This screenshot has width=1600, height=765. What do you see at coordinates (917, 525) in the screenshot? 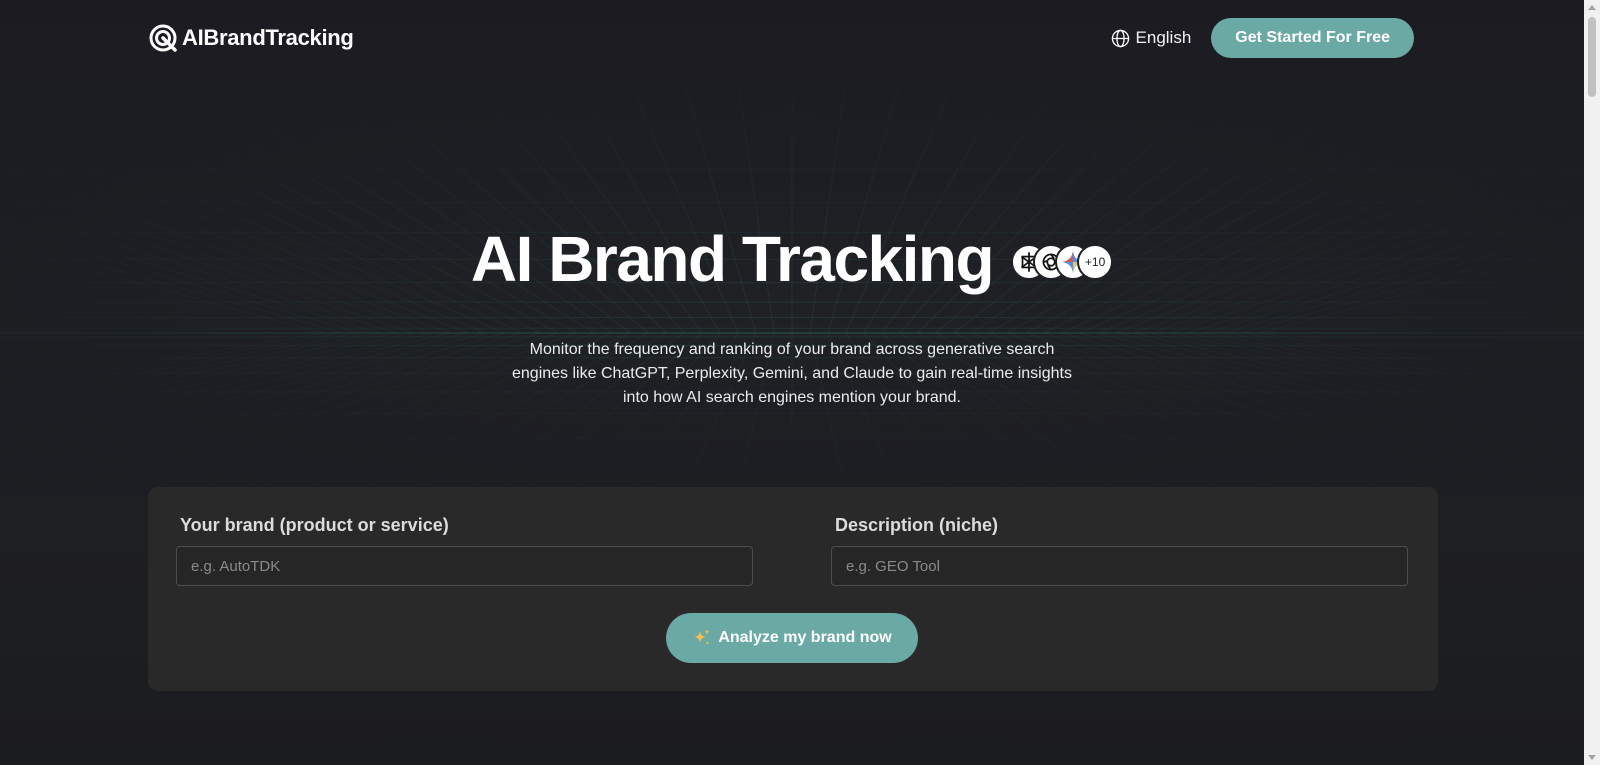
I see `description-field-label: Description (niche)` at bounding box center [917, 525].